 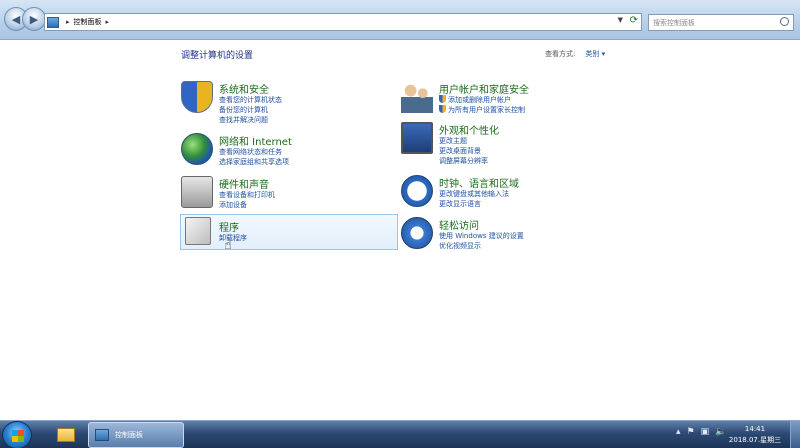 What do you see at coordinates (721, 22) in the screenshot?
I see `search-box: 搜索控制面板` at bounding box center [721, 22].